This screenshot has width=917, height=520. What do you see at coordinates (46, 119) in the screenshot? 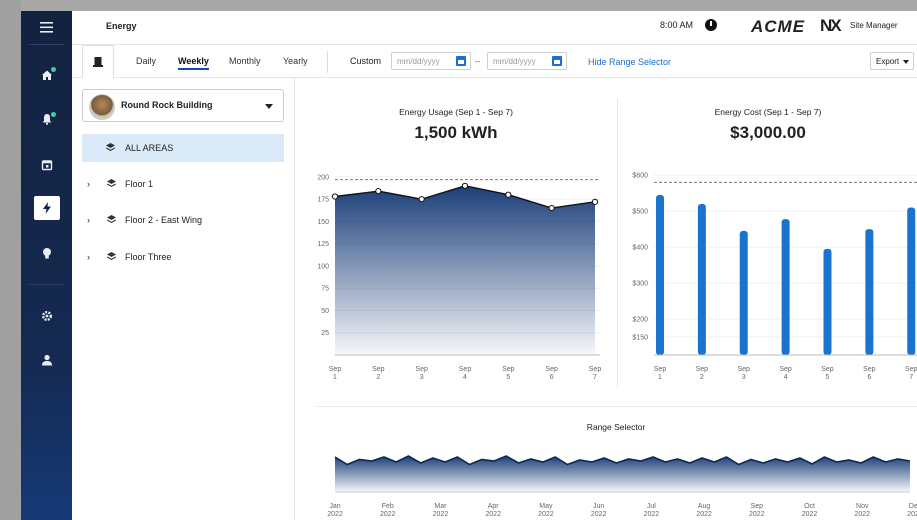
I see `bell-icon` at bounding box center [46, 119].